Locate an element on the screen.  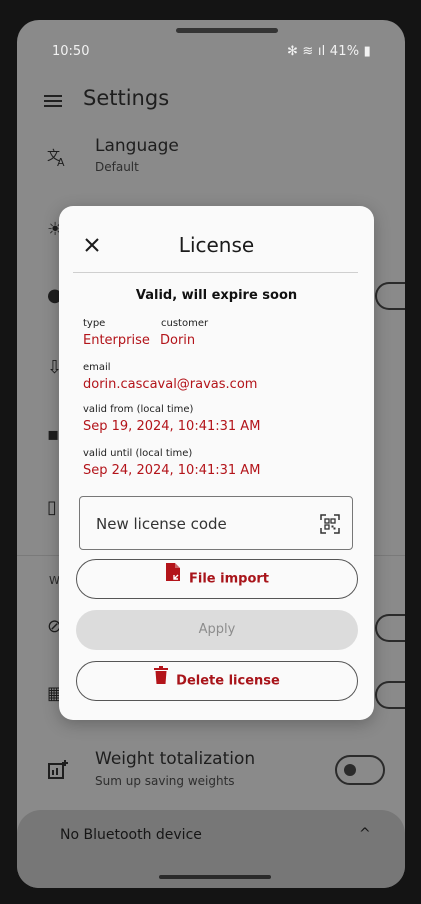
translate-icon: 文A is located at coordinates (58, 157).